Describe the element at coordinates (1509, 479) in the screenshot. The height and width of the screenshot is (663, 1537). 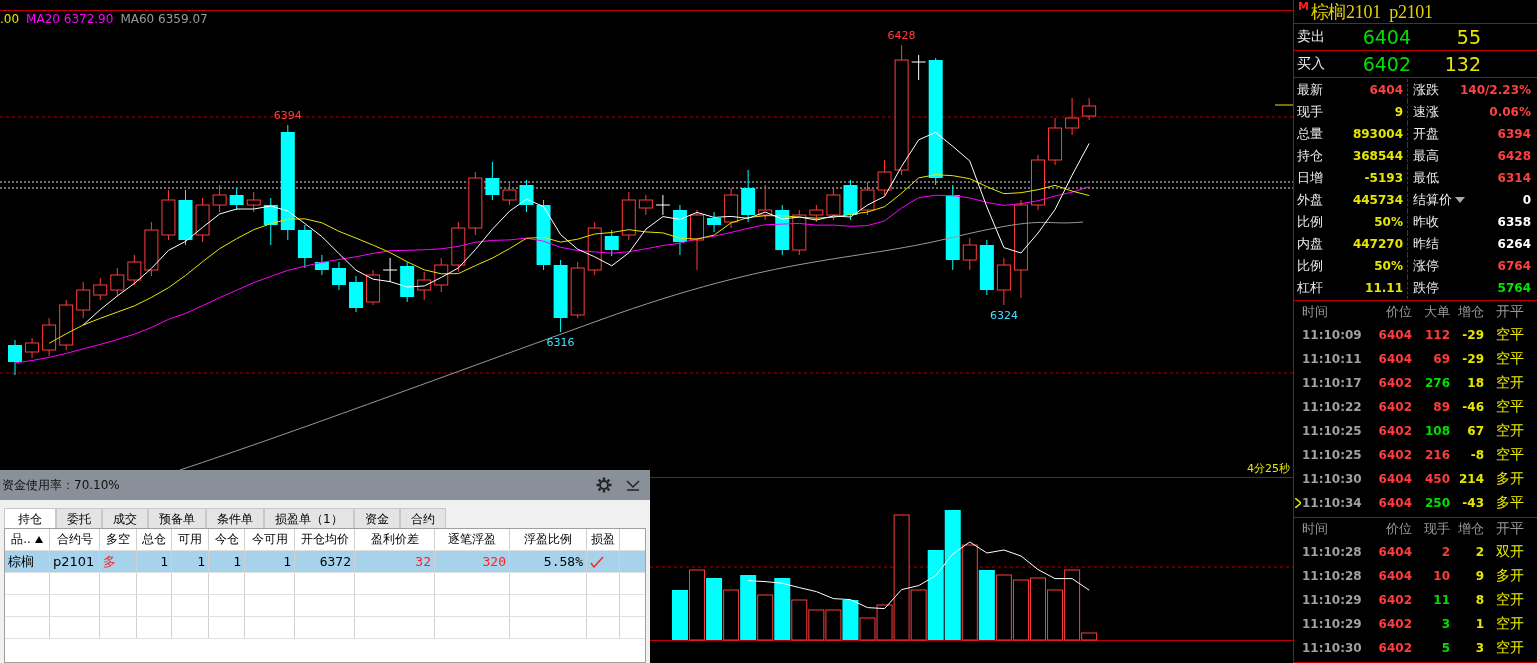
I see `tick-type: 多开` at that location.